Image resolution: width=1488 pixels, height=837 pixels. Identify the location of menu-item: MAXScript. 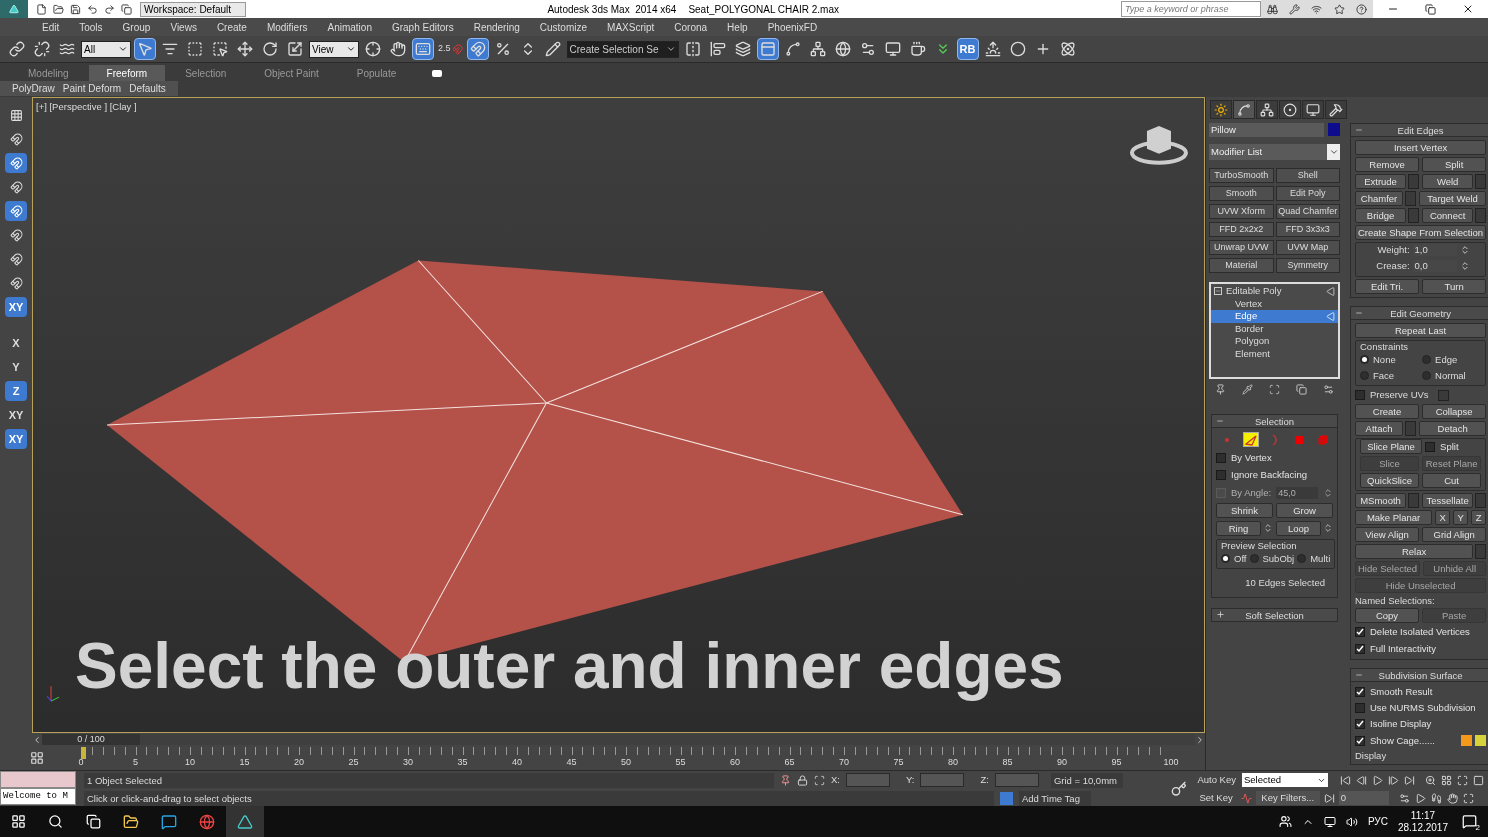
(631, 27).